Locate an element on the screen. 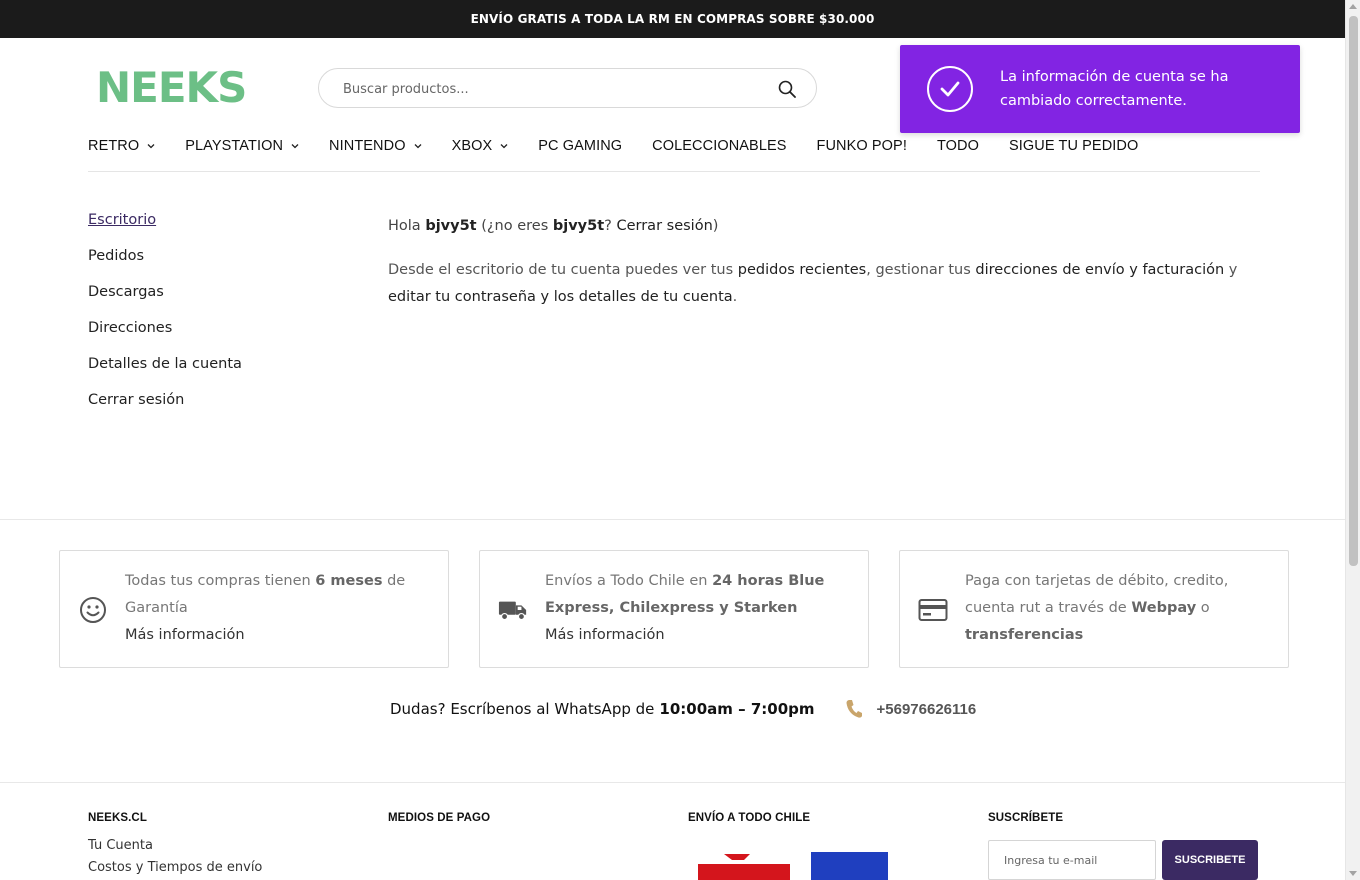 This screenshot has height=880, width=1360. nav-item-todo: TODO is located at coordinates (958, 146).